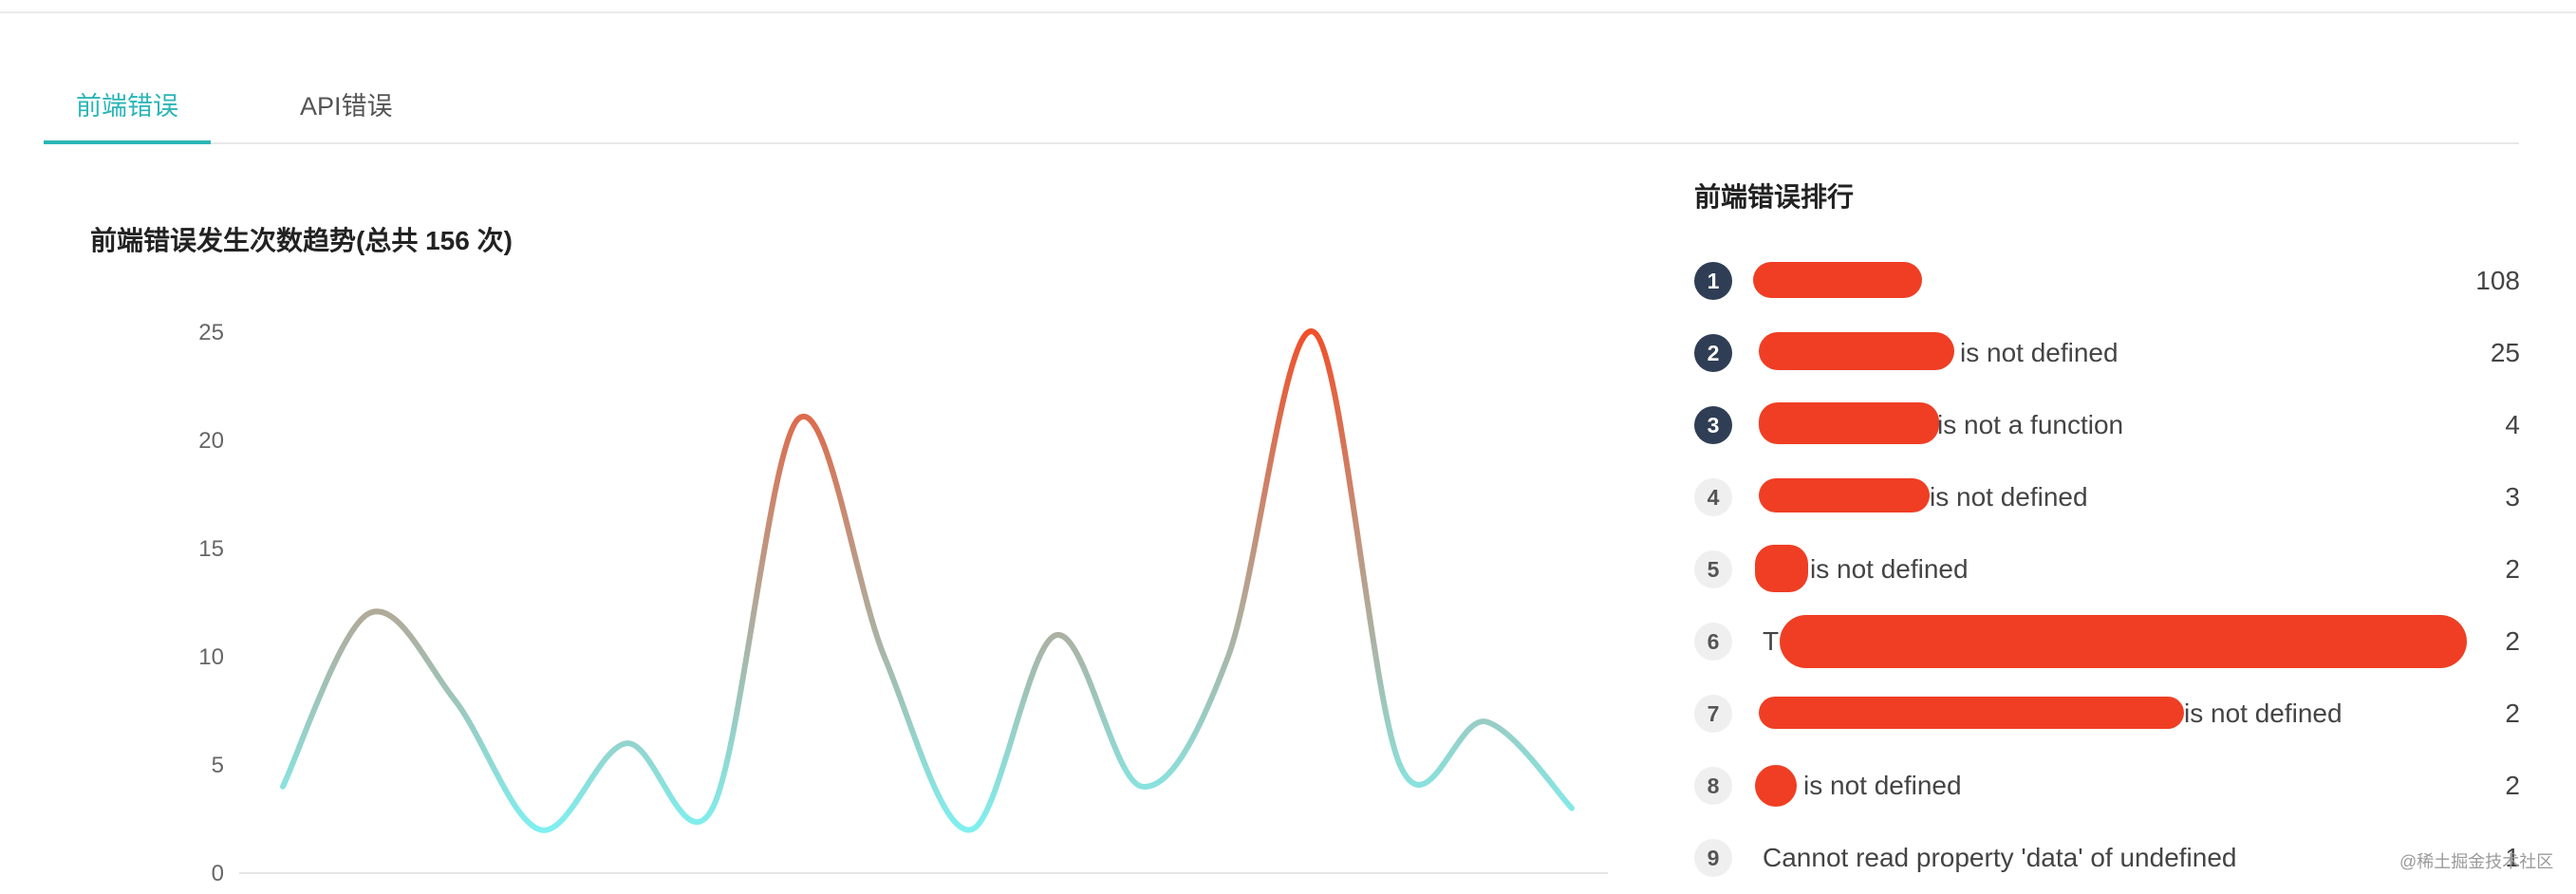  Describe the element at coordinates (2107, 569) in the screenshot. I see `ranking-item: 5 is not defined 2` at that location.